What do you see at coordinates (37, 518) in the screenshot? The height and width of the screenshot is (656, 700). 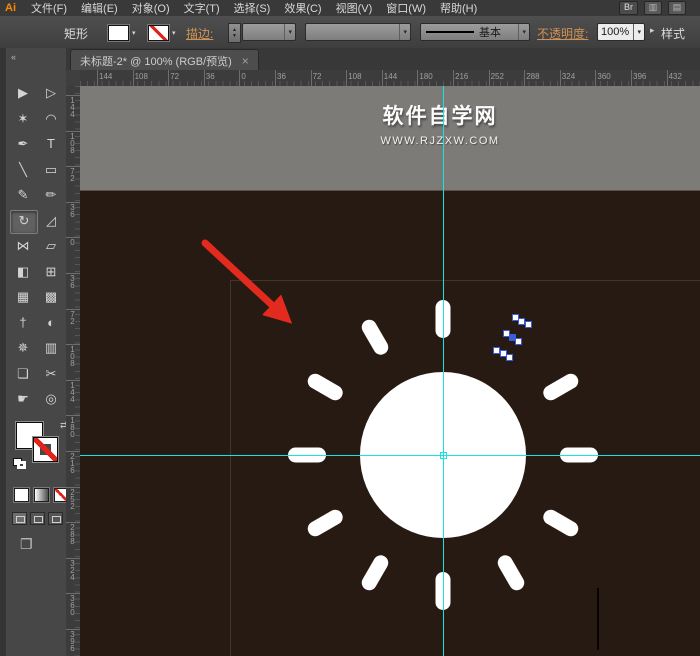 I see `draw-behind-button` at bounding box center [37, 518].